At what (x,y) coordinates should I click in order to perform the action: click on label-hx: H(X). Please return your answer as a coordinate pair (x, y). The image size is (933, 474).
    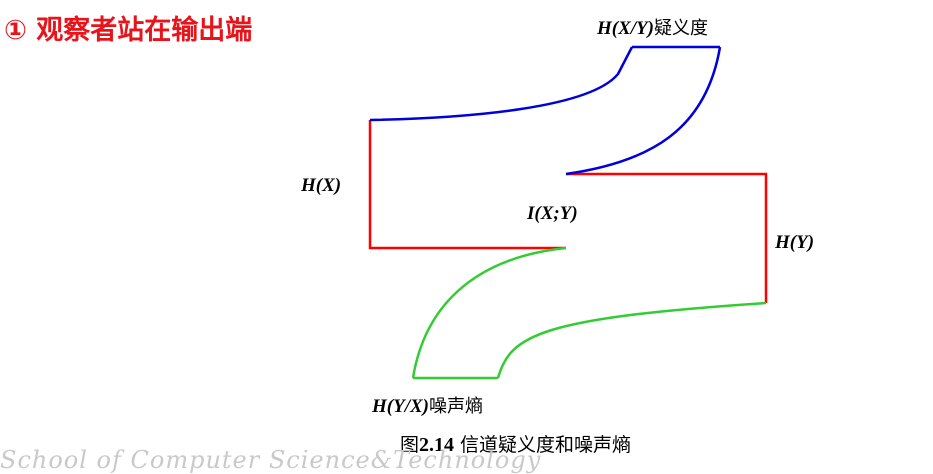
    Looking at the image, I should click on (321, 185).